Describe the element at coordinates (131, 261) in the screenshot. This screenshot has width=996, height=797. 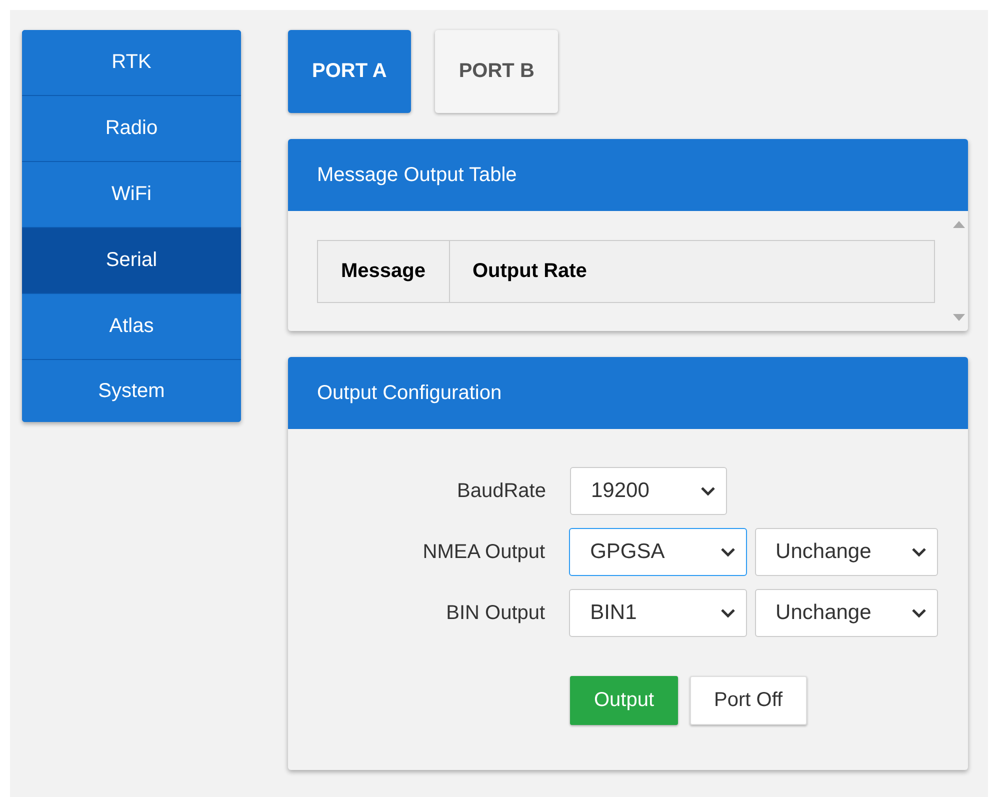
I see `sidebar-item: Serial` at that location.